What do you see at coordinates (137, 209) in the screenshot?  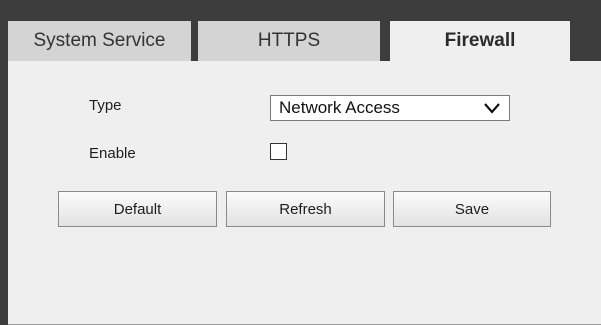 I see `default-button: Default` at bounding box center [137, 209].